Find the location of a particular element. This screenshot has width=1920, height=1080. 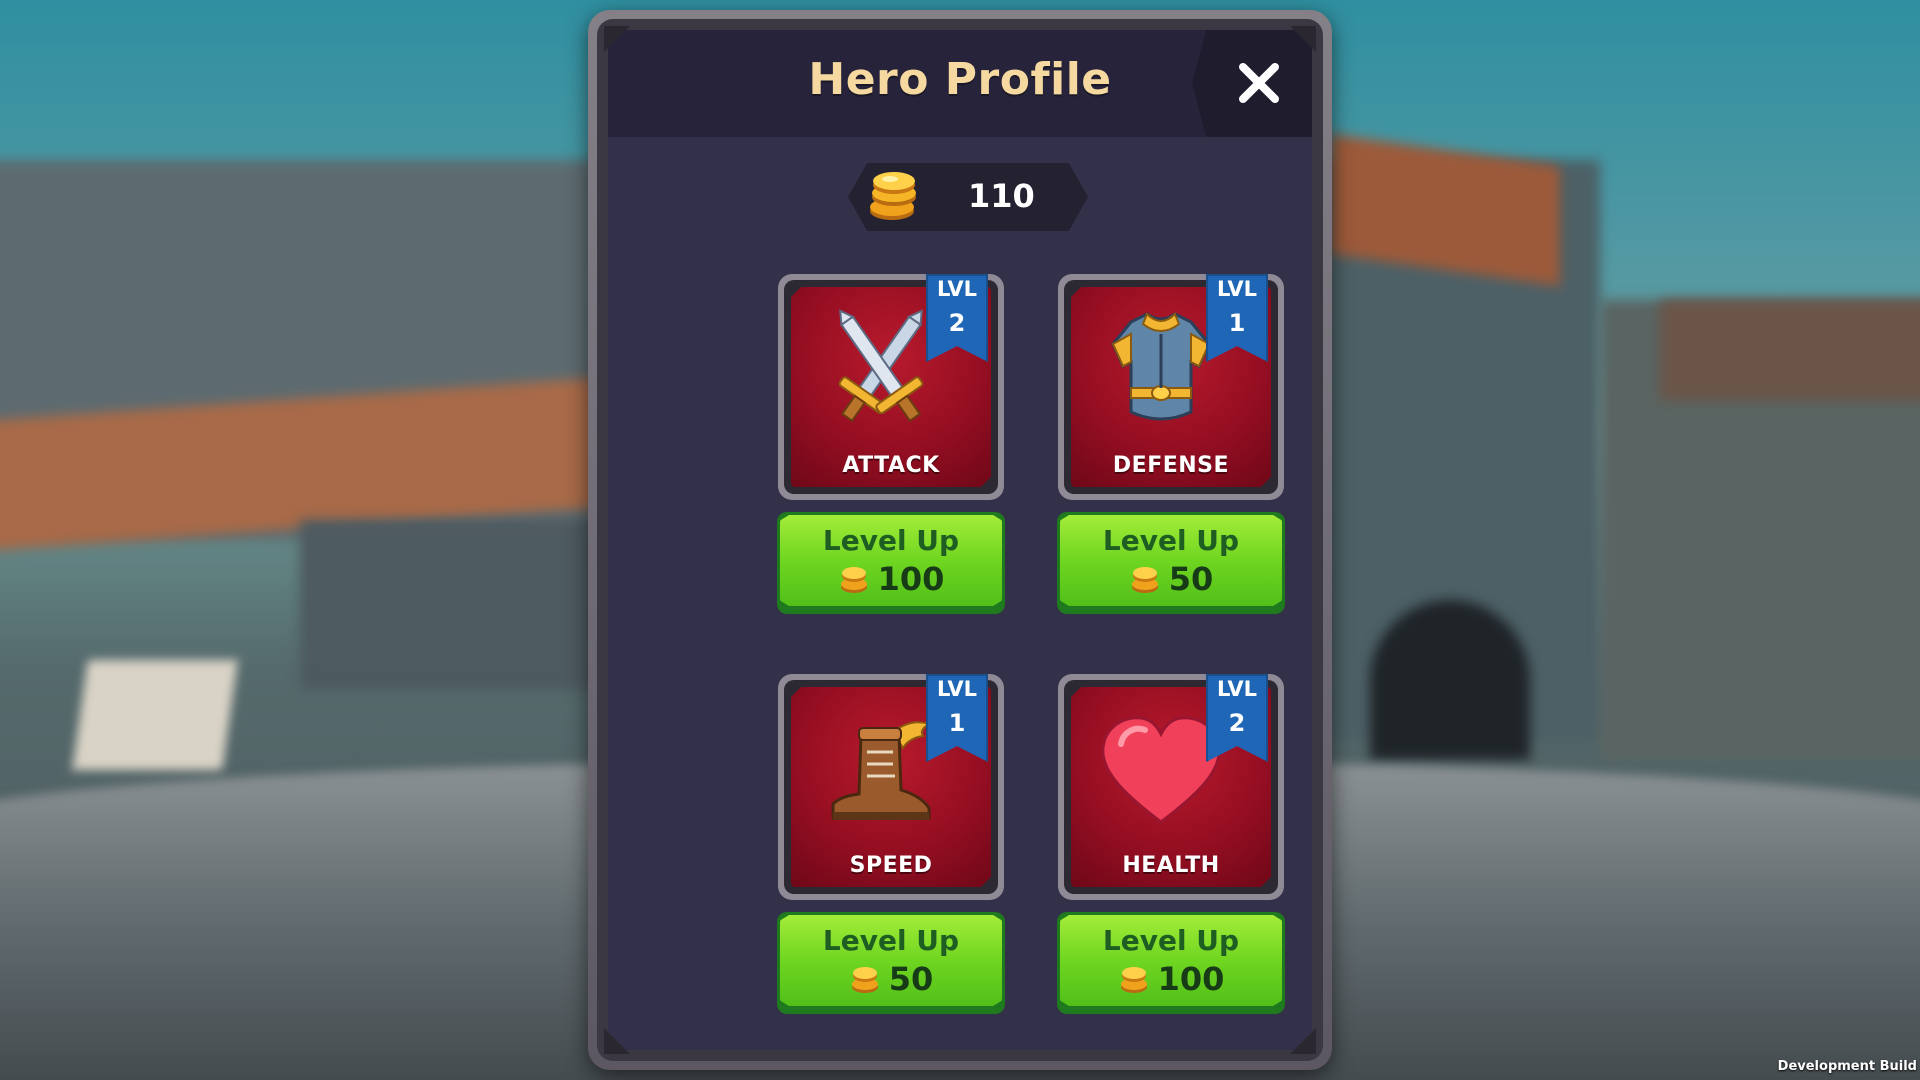

defense-level-up-button: Level Up 50 is located at coordinates (1171, 563).